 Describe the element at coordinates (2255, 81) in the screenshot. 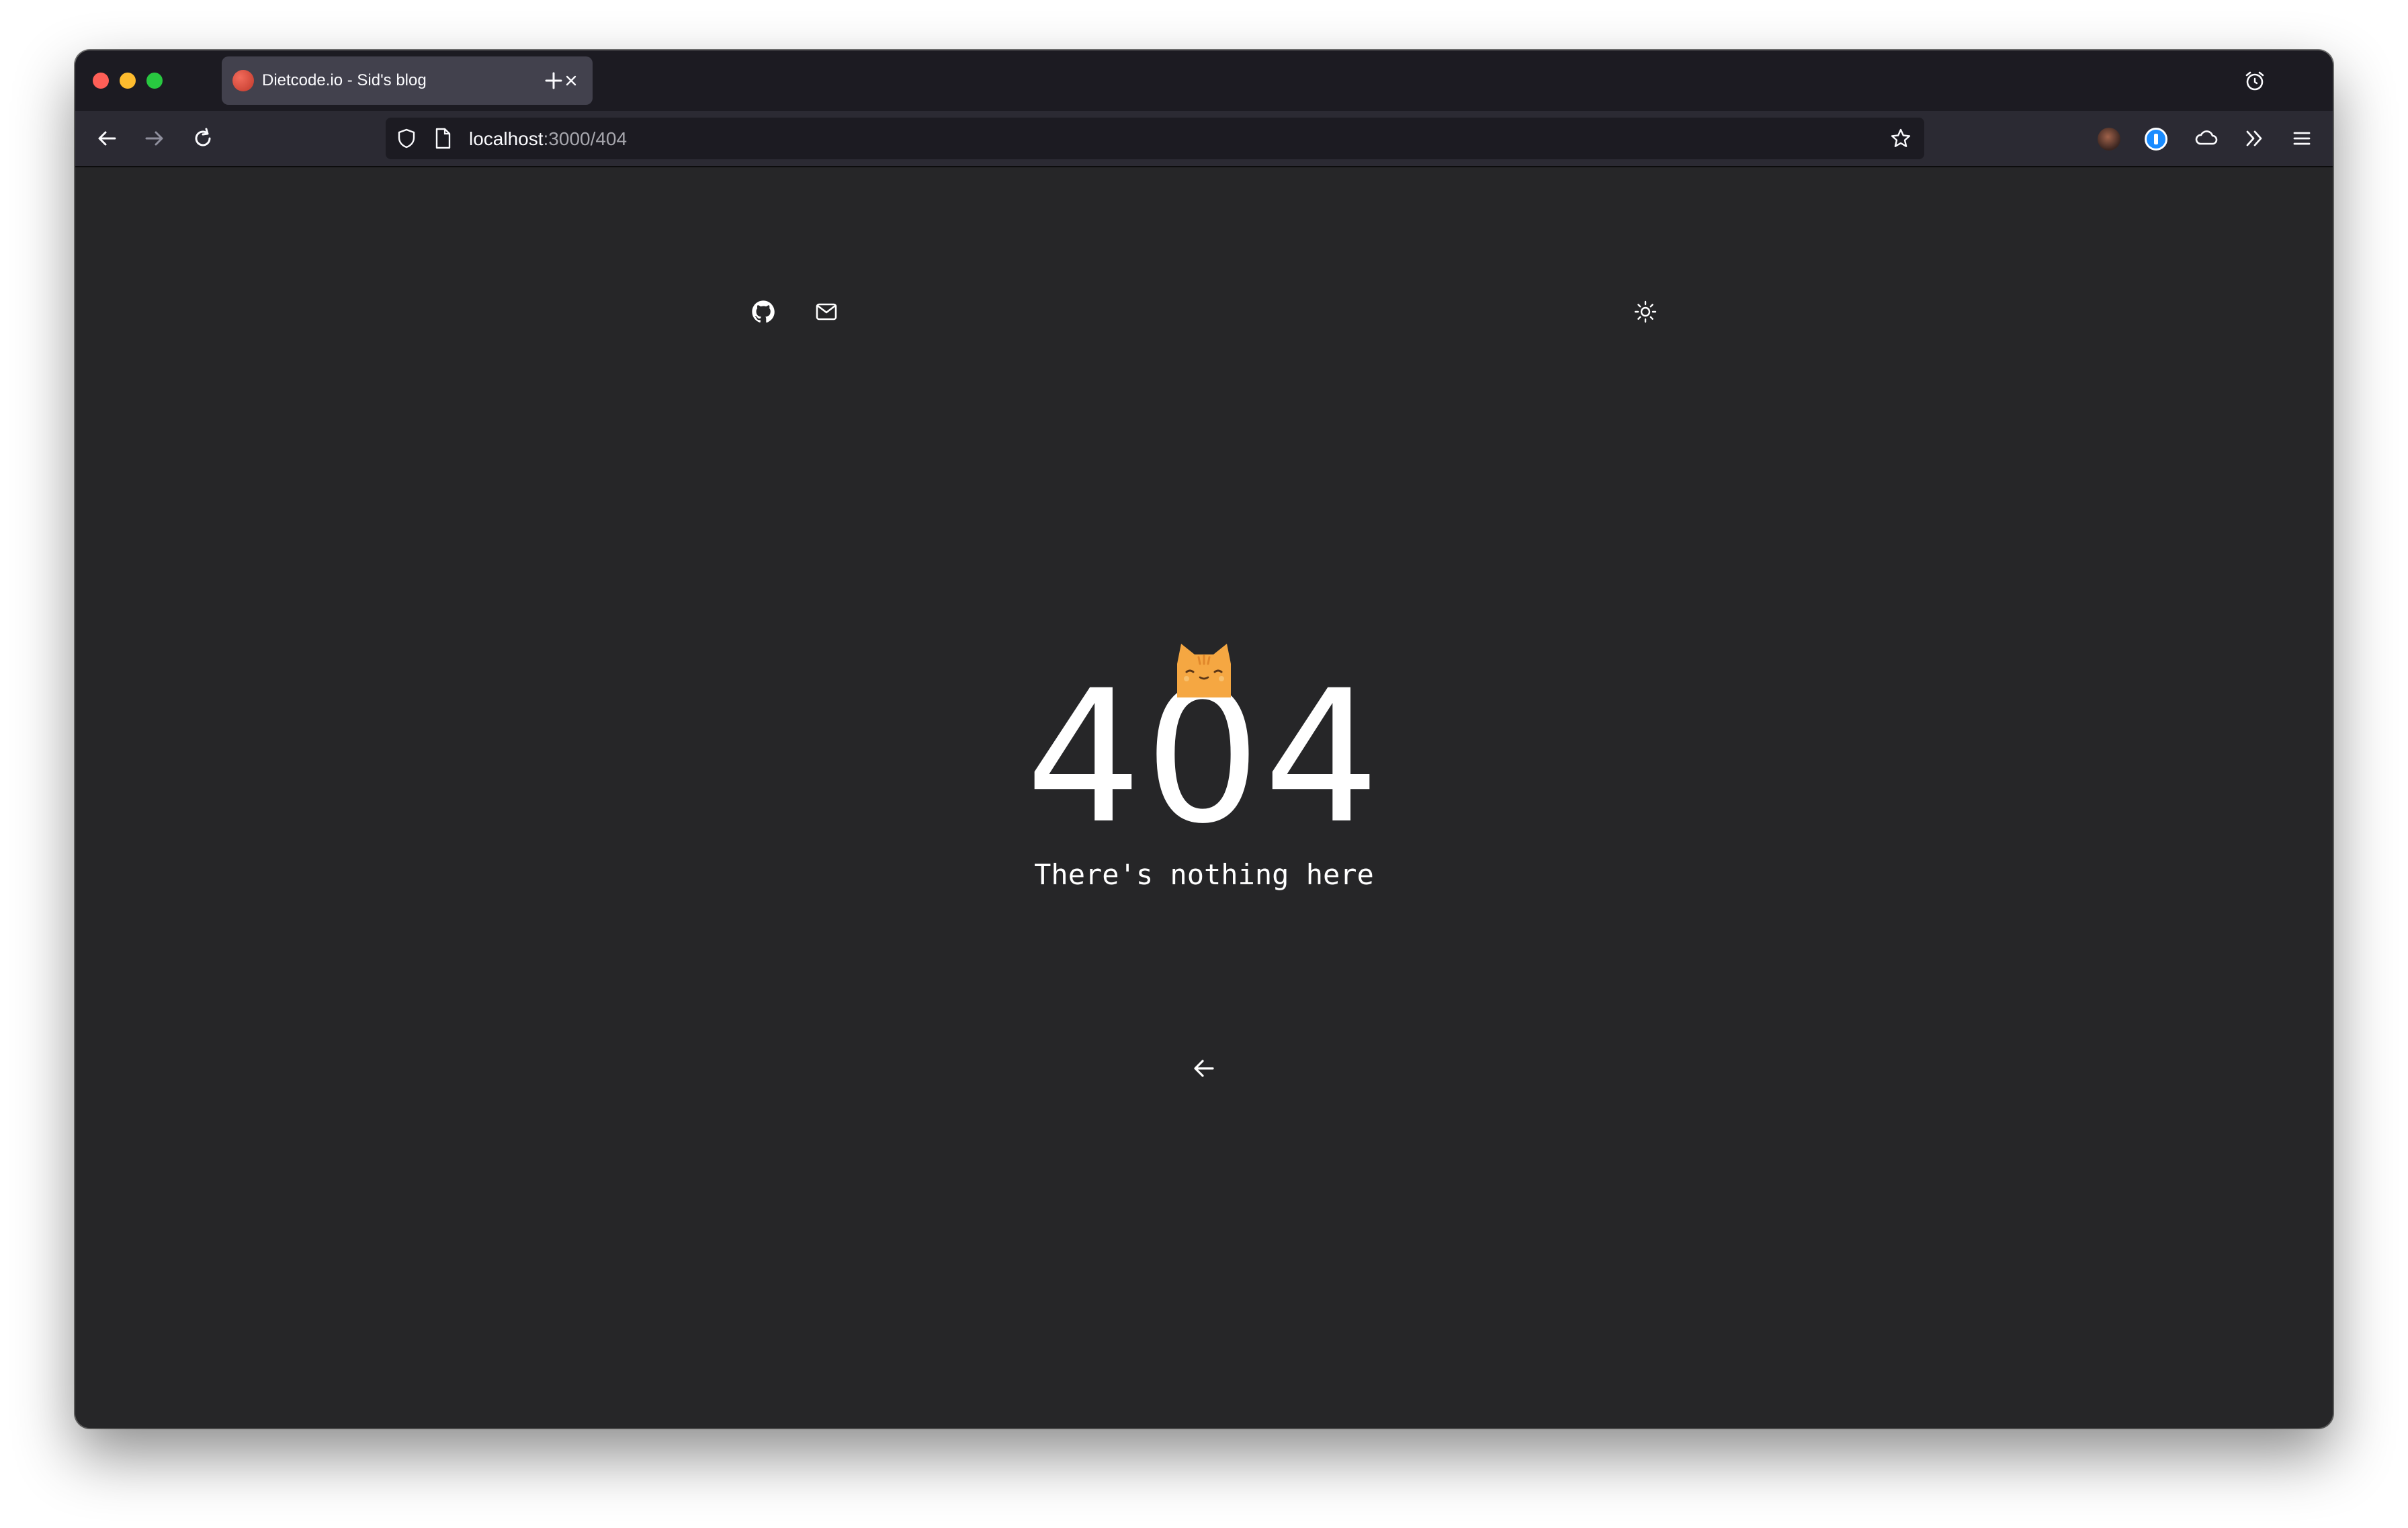

I see `alarm-icon` at that location.